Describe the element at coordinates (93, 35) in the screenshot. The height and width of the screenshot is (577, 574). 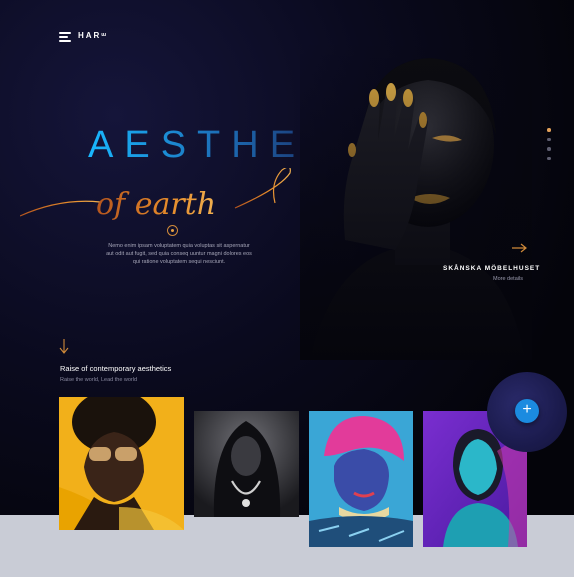
I see `brand-logo: HARᵚ` at that location.